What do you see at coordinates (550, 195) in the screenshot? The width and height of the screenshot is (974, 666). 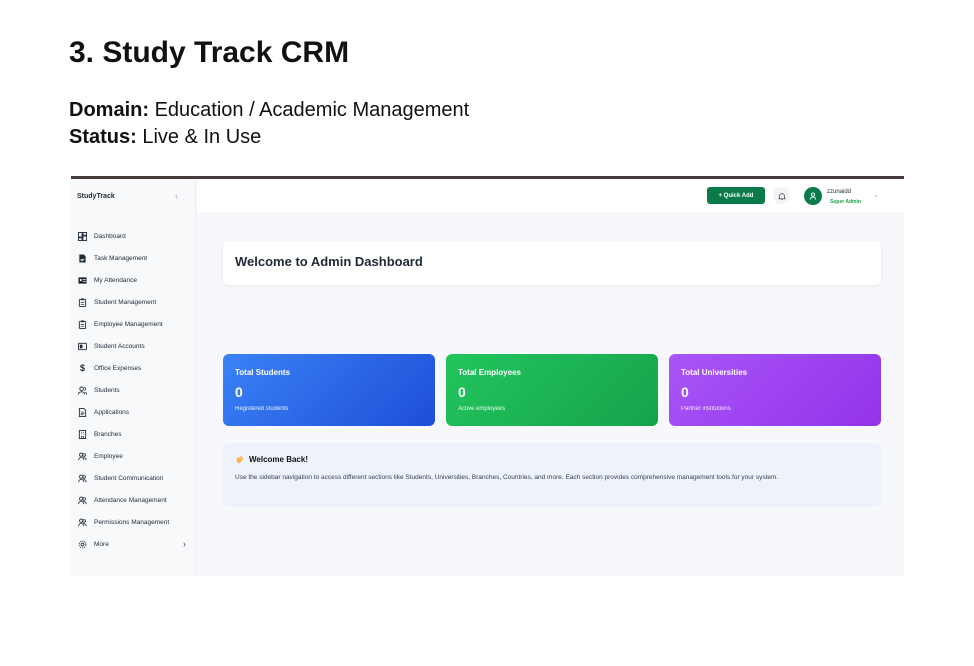 I see `topbar: + Quick Add zzunaidd Super Admin ⌄` at bounding box center [550, 195].